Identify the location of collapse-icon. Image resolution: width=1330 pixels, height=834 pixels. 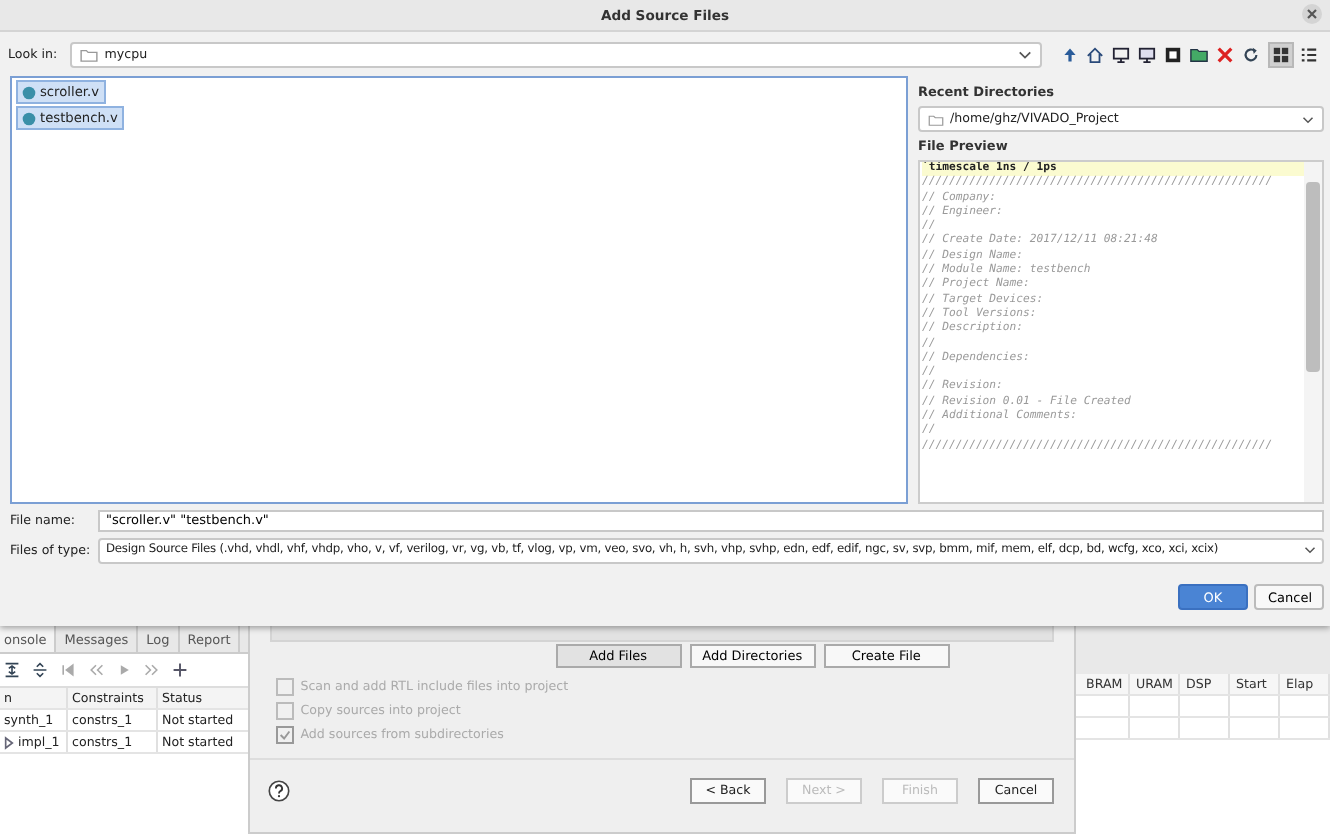
(12, 670).